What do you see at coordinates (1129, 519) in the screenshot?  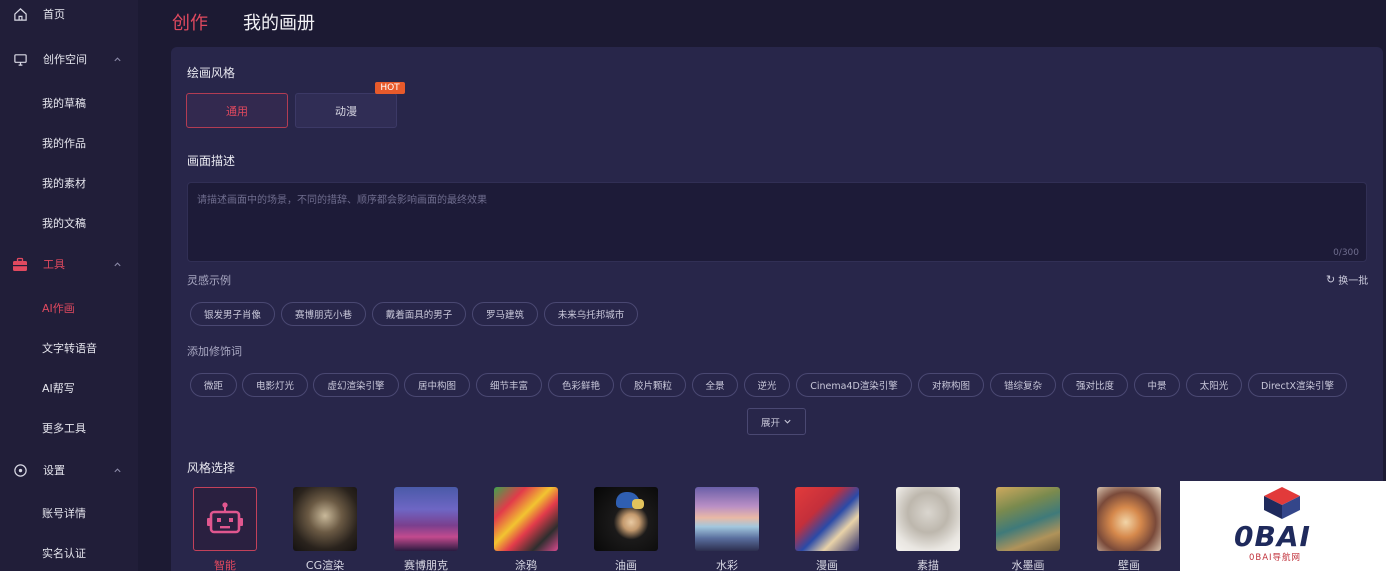 I see `style-thumb-mural` at bounding box center [1129, 519].